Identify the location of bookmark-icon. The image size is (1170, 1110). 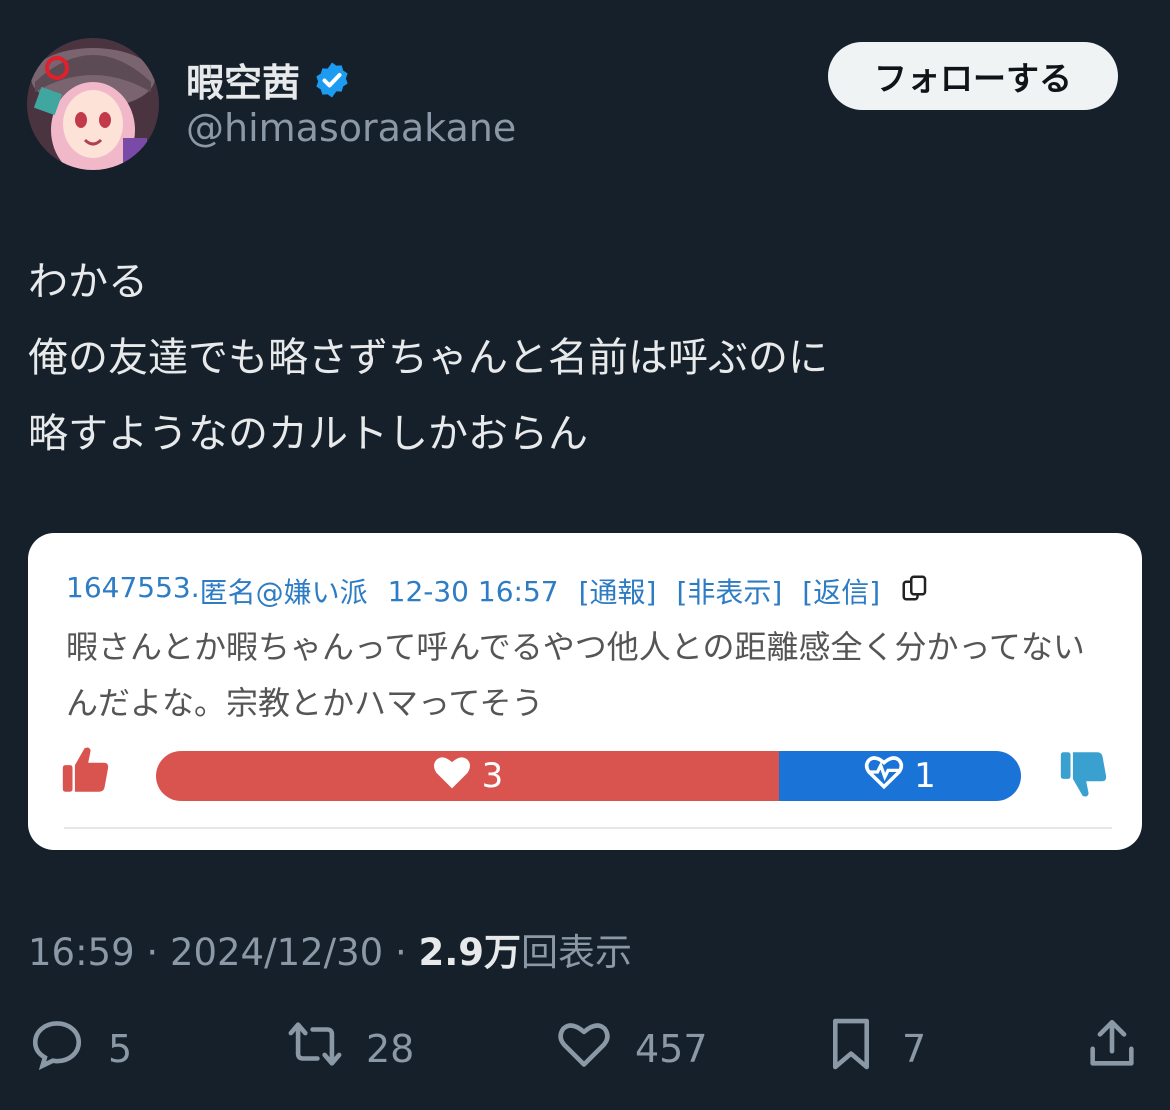
(851, 1048).